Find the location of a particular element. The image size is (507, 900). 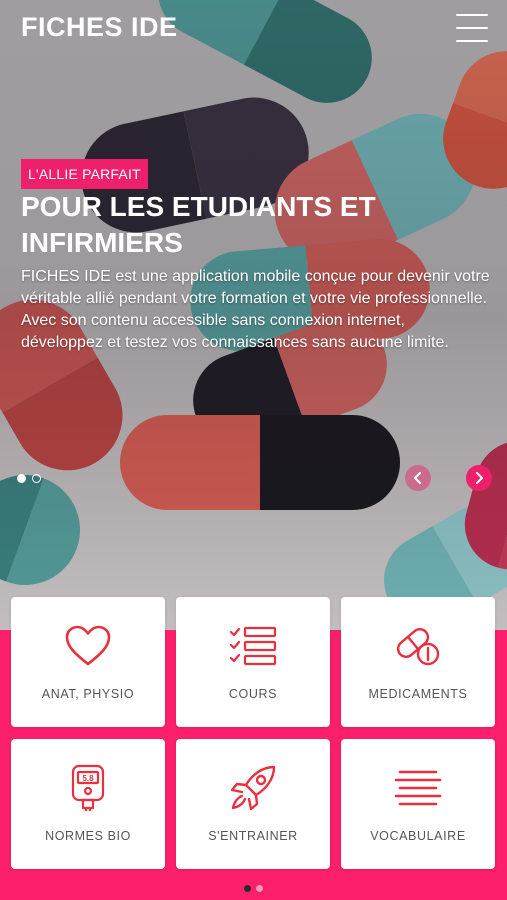

tile-vocabulaire: VOCABULAIRE is located at coordinates (418, 804).